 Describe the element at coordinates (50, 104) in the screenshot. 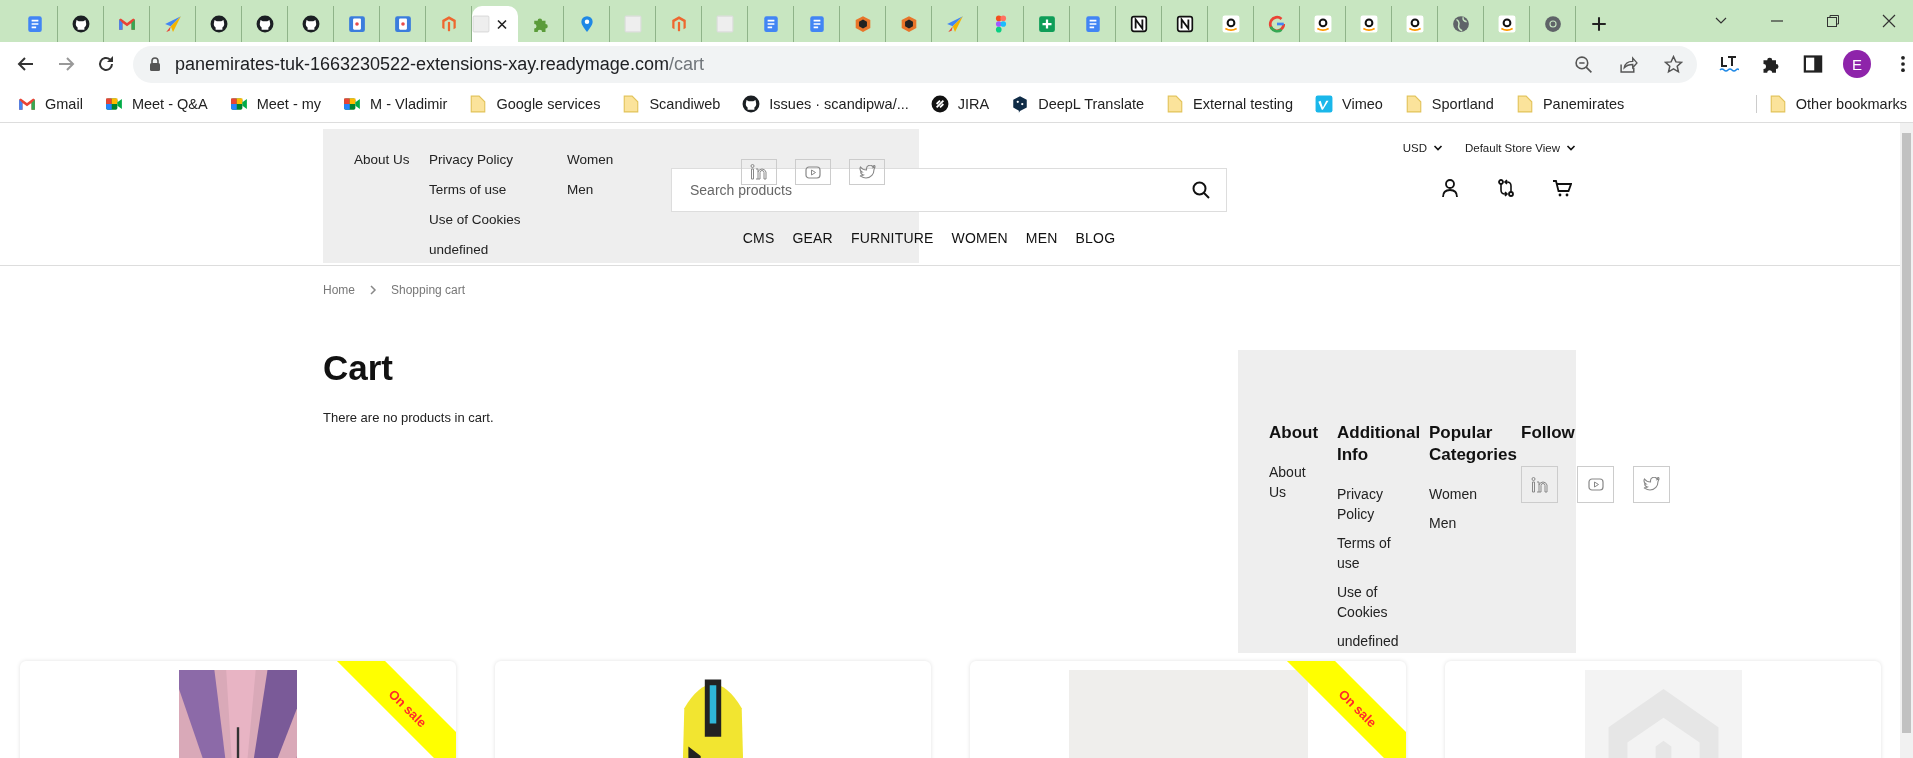

I see `bookmark: Gmail` at that location.